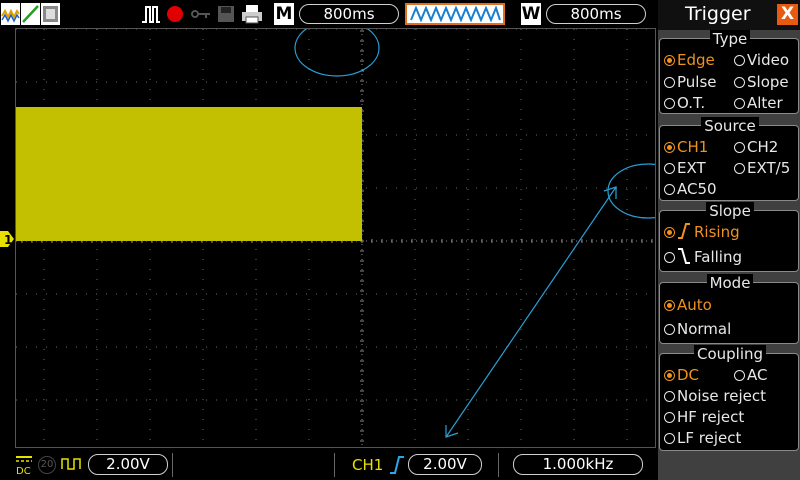 This screenshot has width=800, height=480. Describe the element at coordinates (787, 14) in the screenshot. I see `close-button: X` at that location.